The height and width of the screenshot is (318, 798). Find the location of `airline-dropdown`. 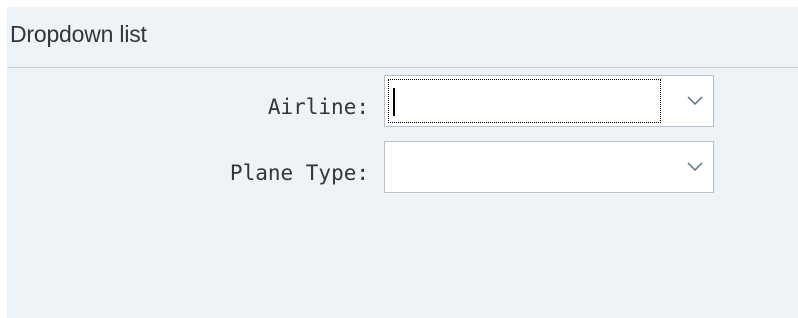

airline-dropdown is located at coordinates (549, 101).